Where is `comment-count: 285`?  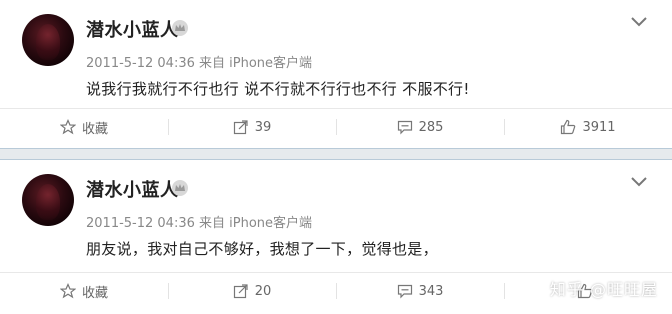 comment-count: 285 is located at coordinates (431, 127).